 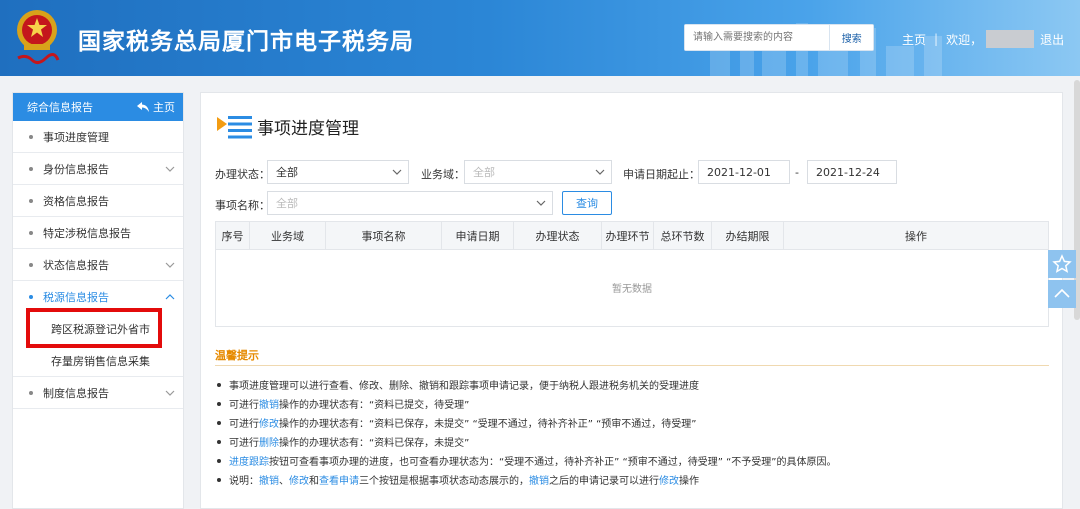 I want to click on query-button: 查询, so click(x=587, y=203).